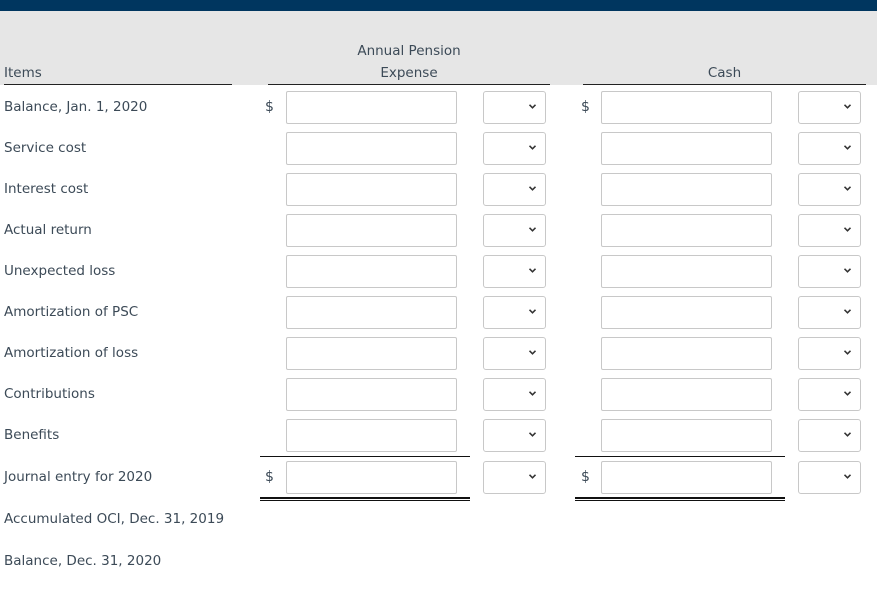  What do you see at coordinates (78, 477) in the screenshot?
I see `row-label: Journal entry for 2020` at bounding box center [78, 477].